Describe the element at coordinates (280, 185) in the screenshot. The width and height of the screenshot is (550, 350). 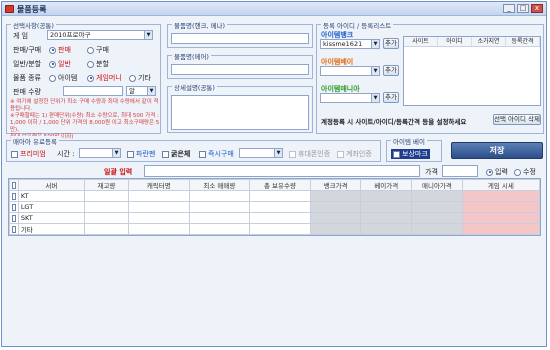
I see `column-header: 총 보유수량` at that location.